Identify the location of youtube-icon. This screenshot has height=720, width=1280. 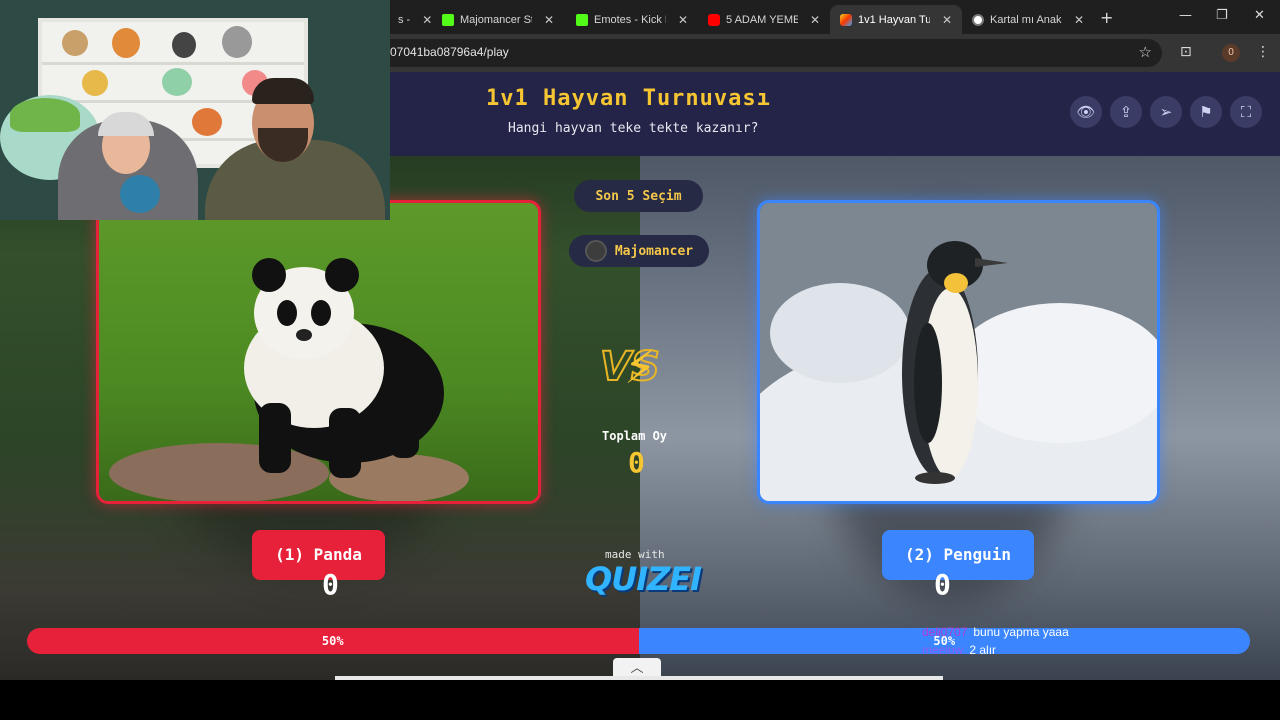
(714, 19).